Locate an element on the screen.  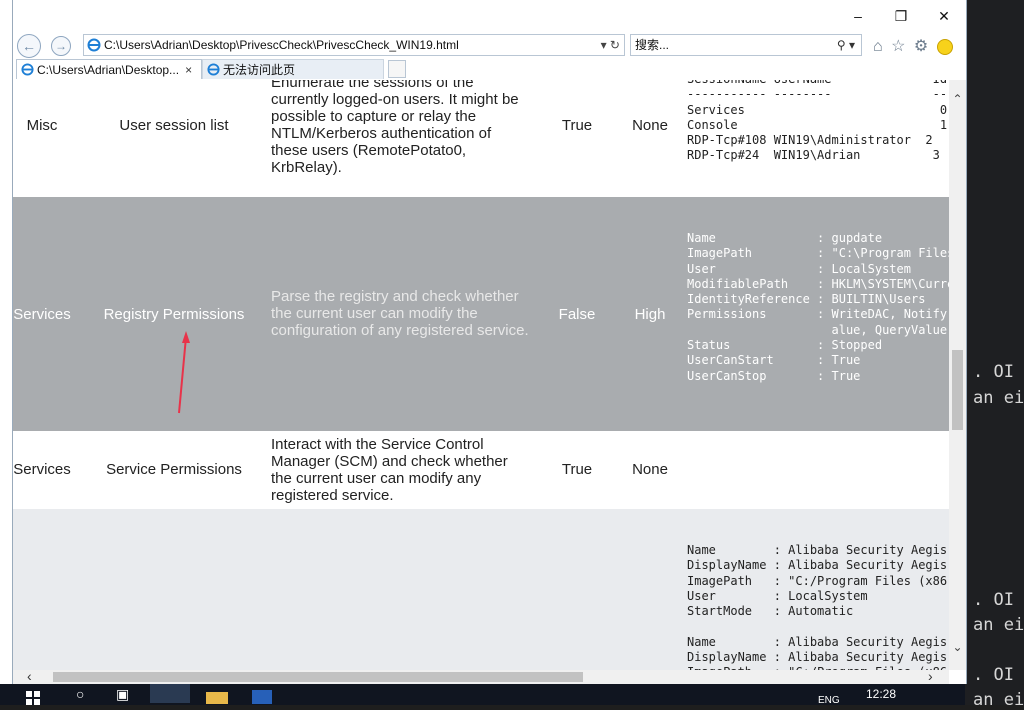
toolbar-icons: ⌂ ☆ ⚙ is located at coordinates (915, 46).